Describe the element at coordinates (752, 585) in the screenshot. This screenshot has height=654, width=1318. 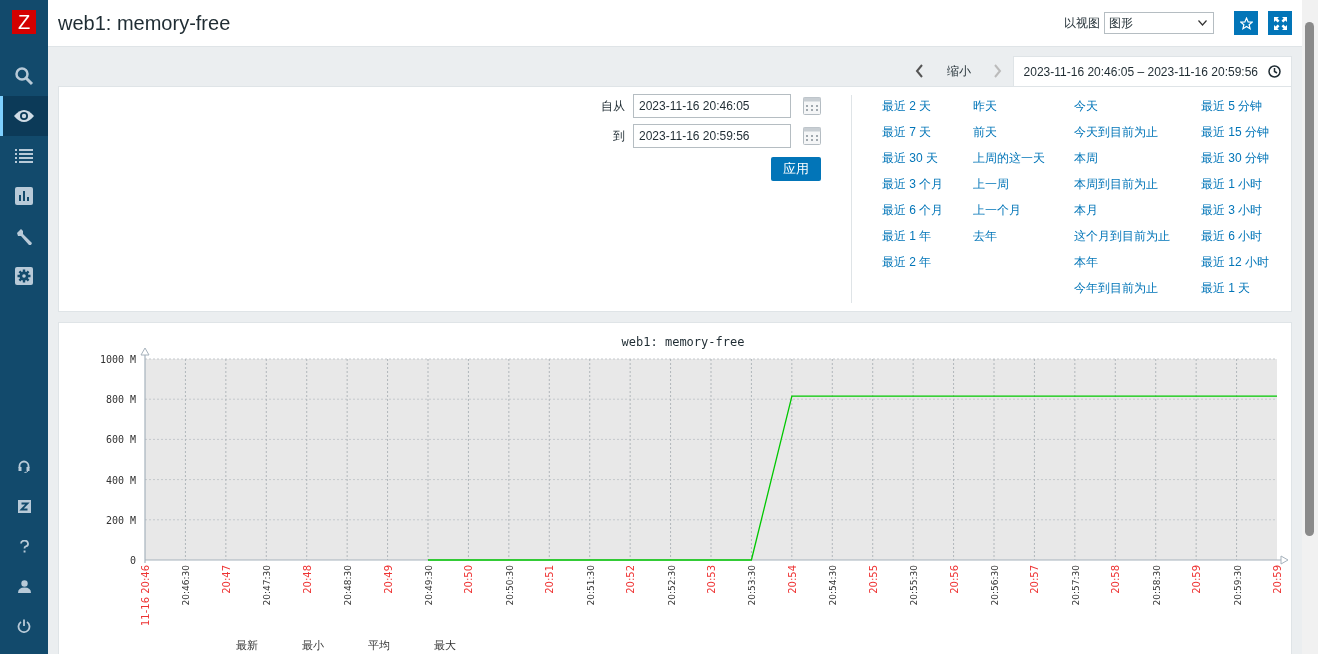
I see `x-axis-label: 20:53:30` at that location.